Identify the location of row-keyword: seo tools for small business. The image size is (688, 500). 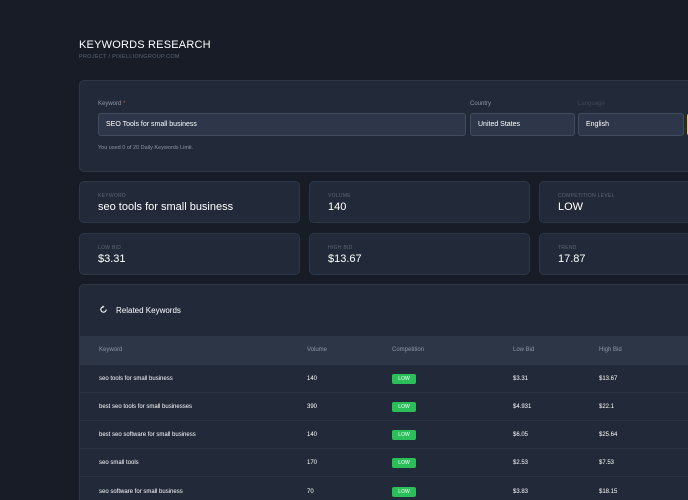
(136, 379).